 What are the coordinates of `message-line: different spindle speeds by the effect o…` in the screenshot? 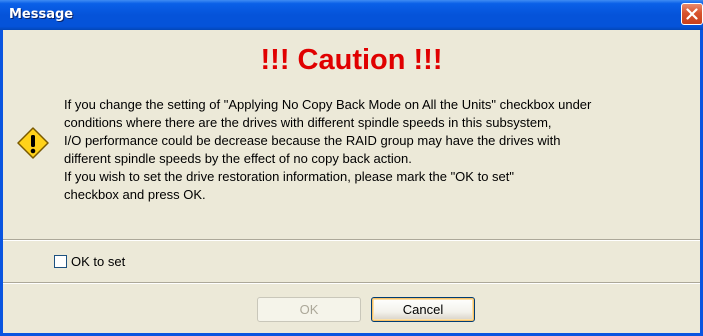 It's located at (238, 158).